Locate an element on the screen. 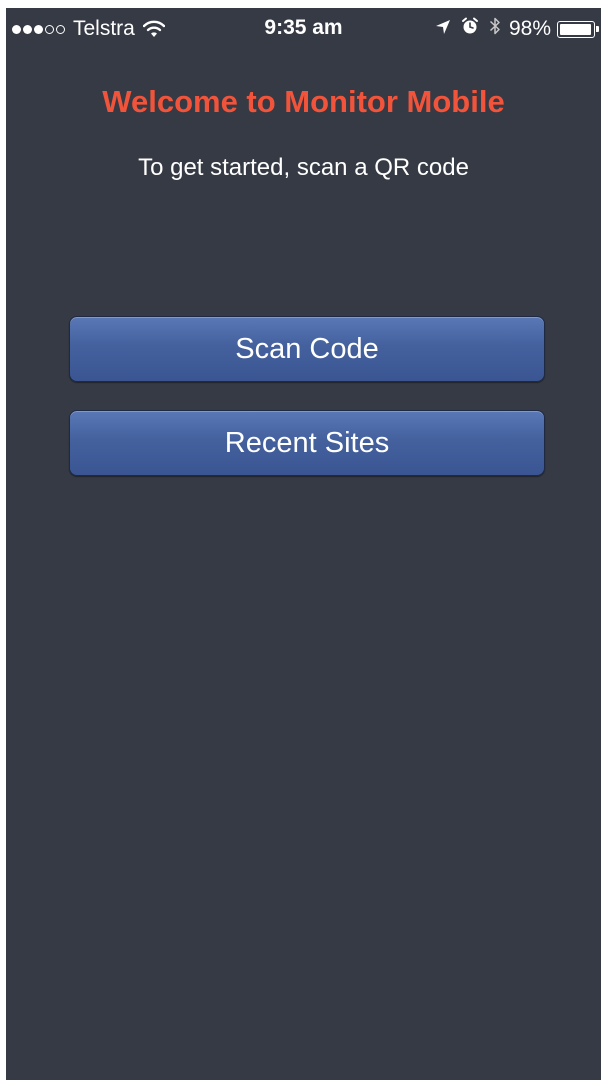 The width and height of the screenshot is (607, 1080). battery-fill is located at coordinates (576, 29).